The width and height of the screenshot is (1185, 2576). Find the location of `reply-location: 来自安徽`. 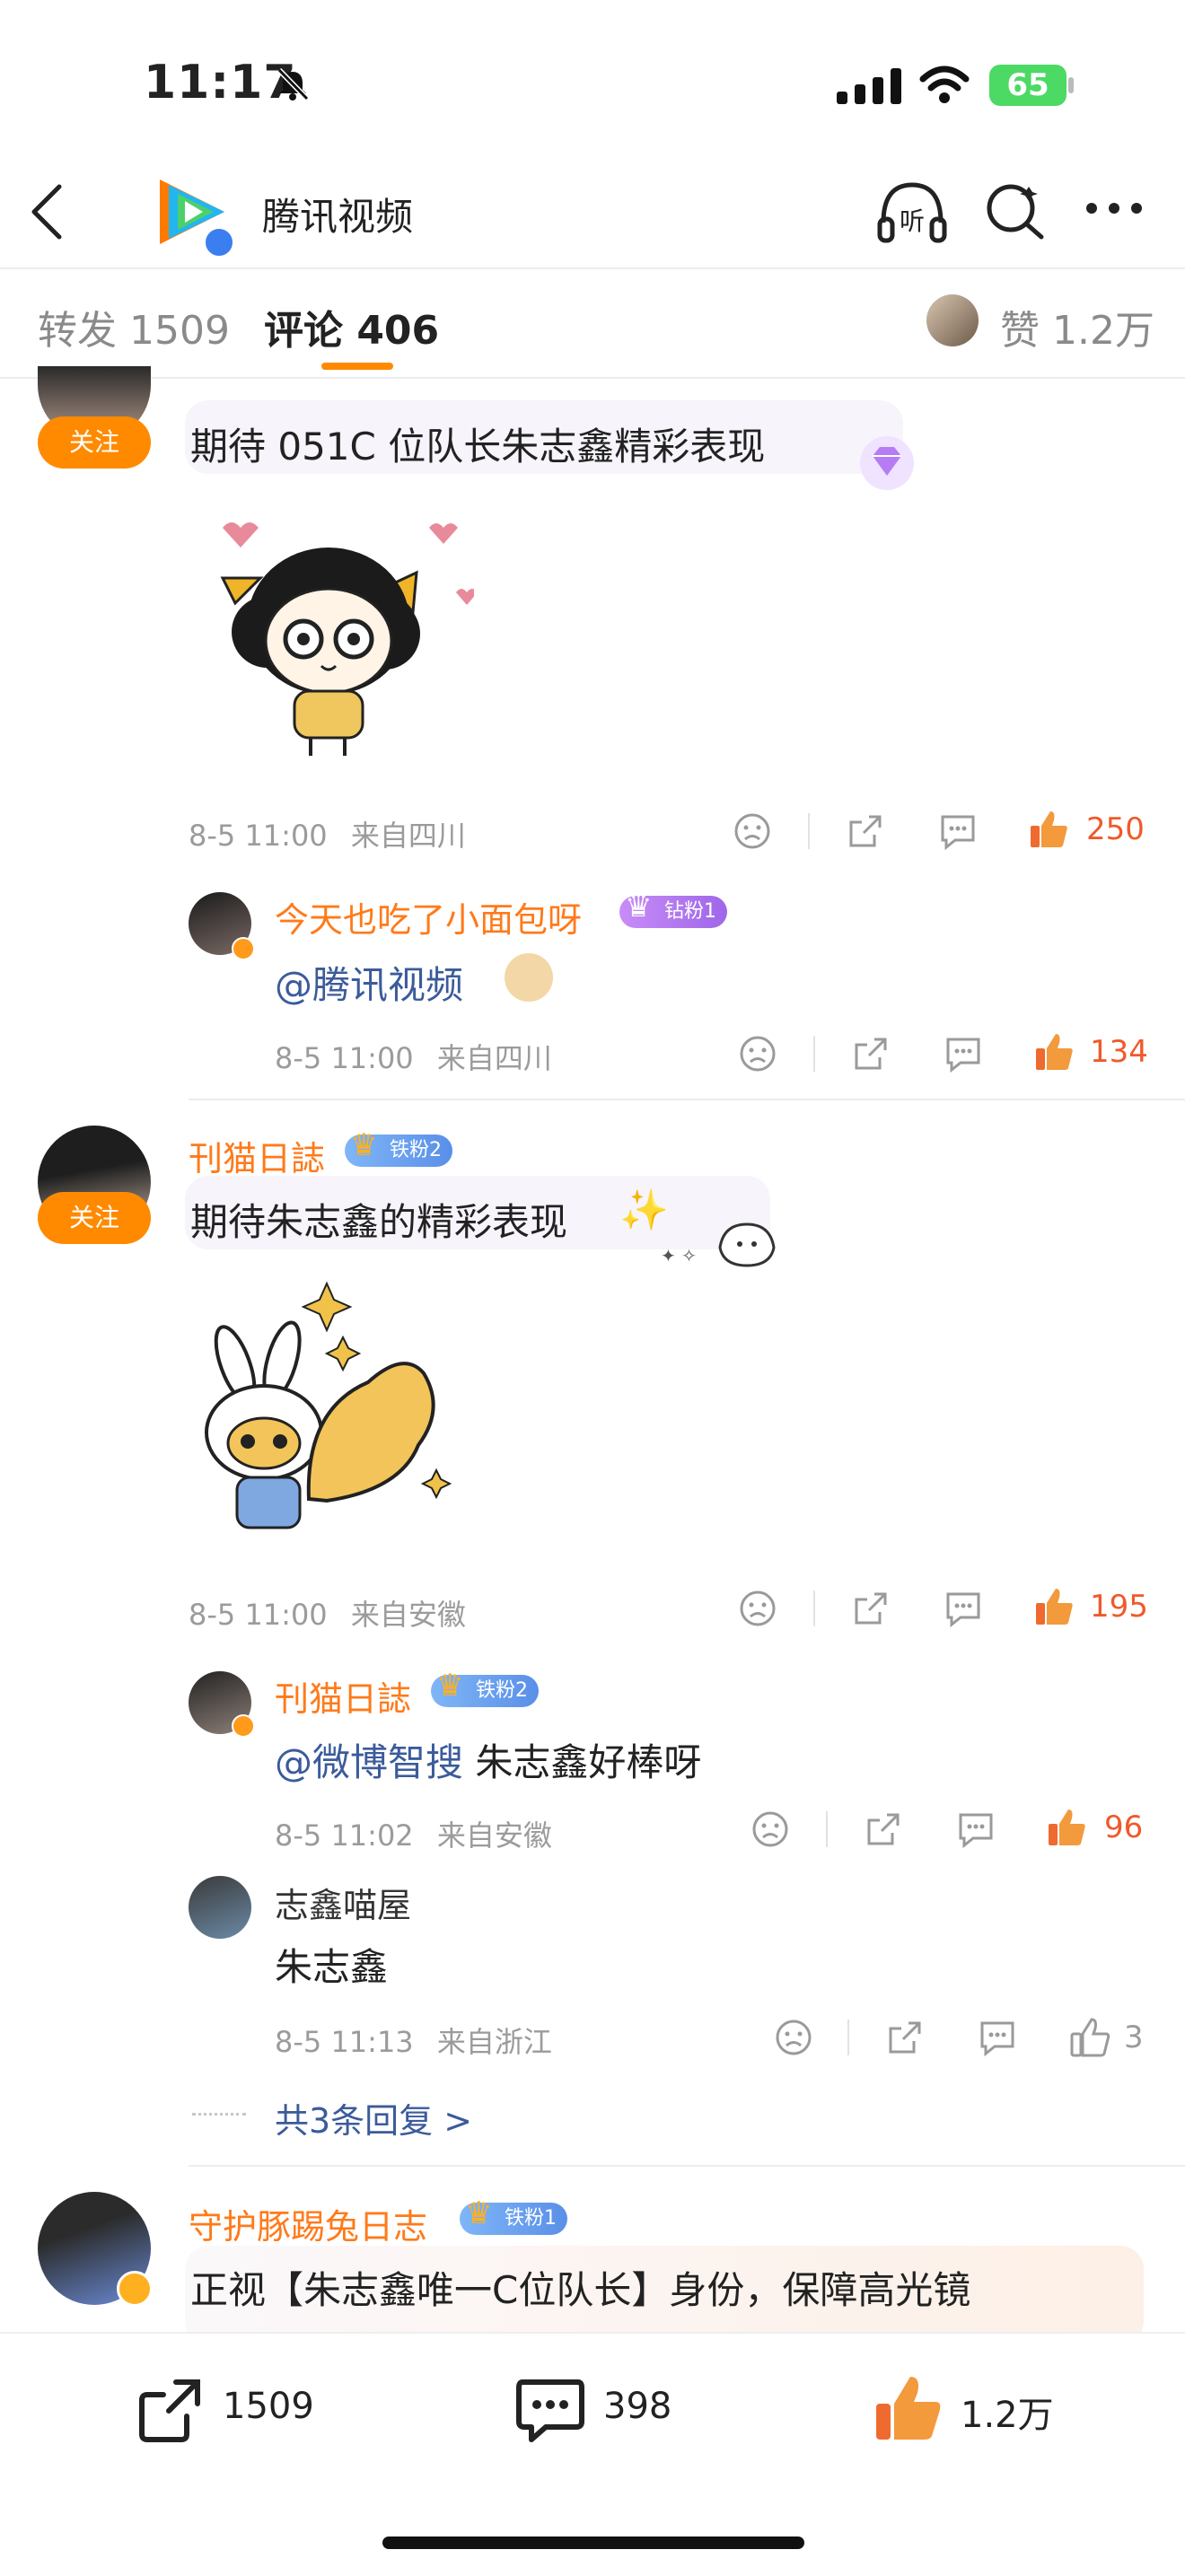

reply-location: 来自安徽 is located at coordinates (494, 1835).